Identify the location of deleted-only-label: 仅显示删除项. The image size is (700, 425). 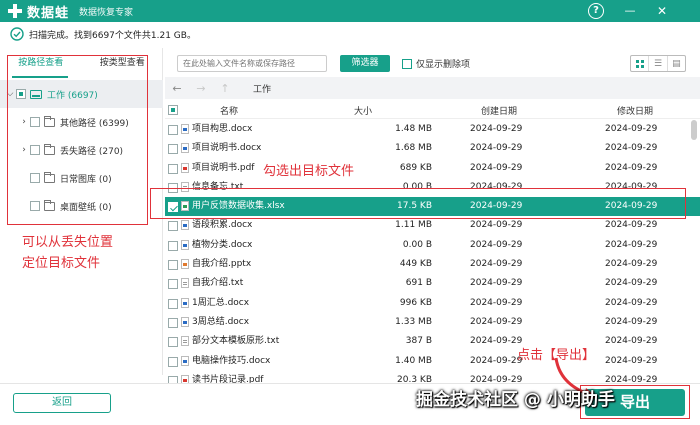
(443, 65).